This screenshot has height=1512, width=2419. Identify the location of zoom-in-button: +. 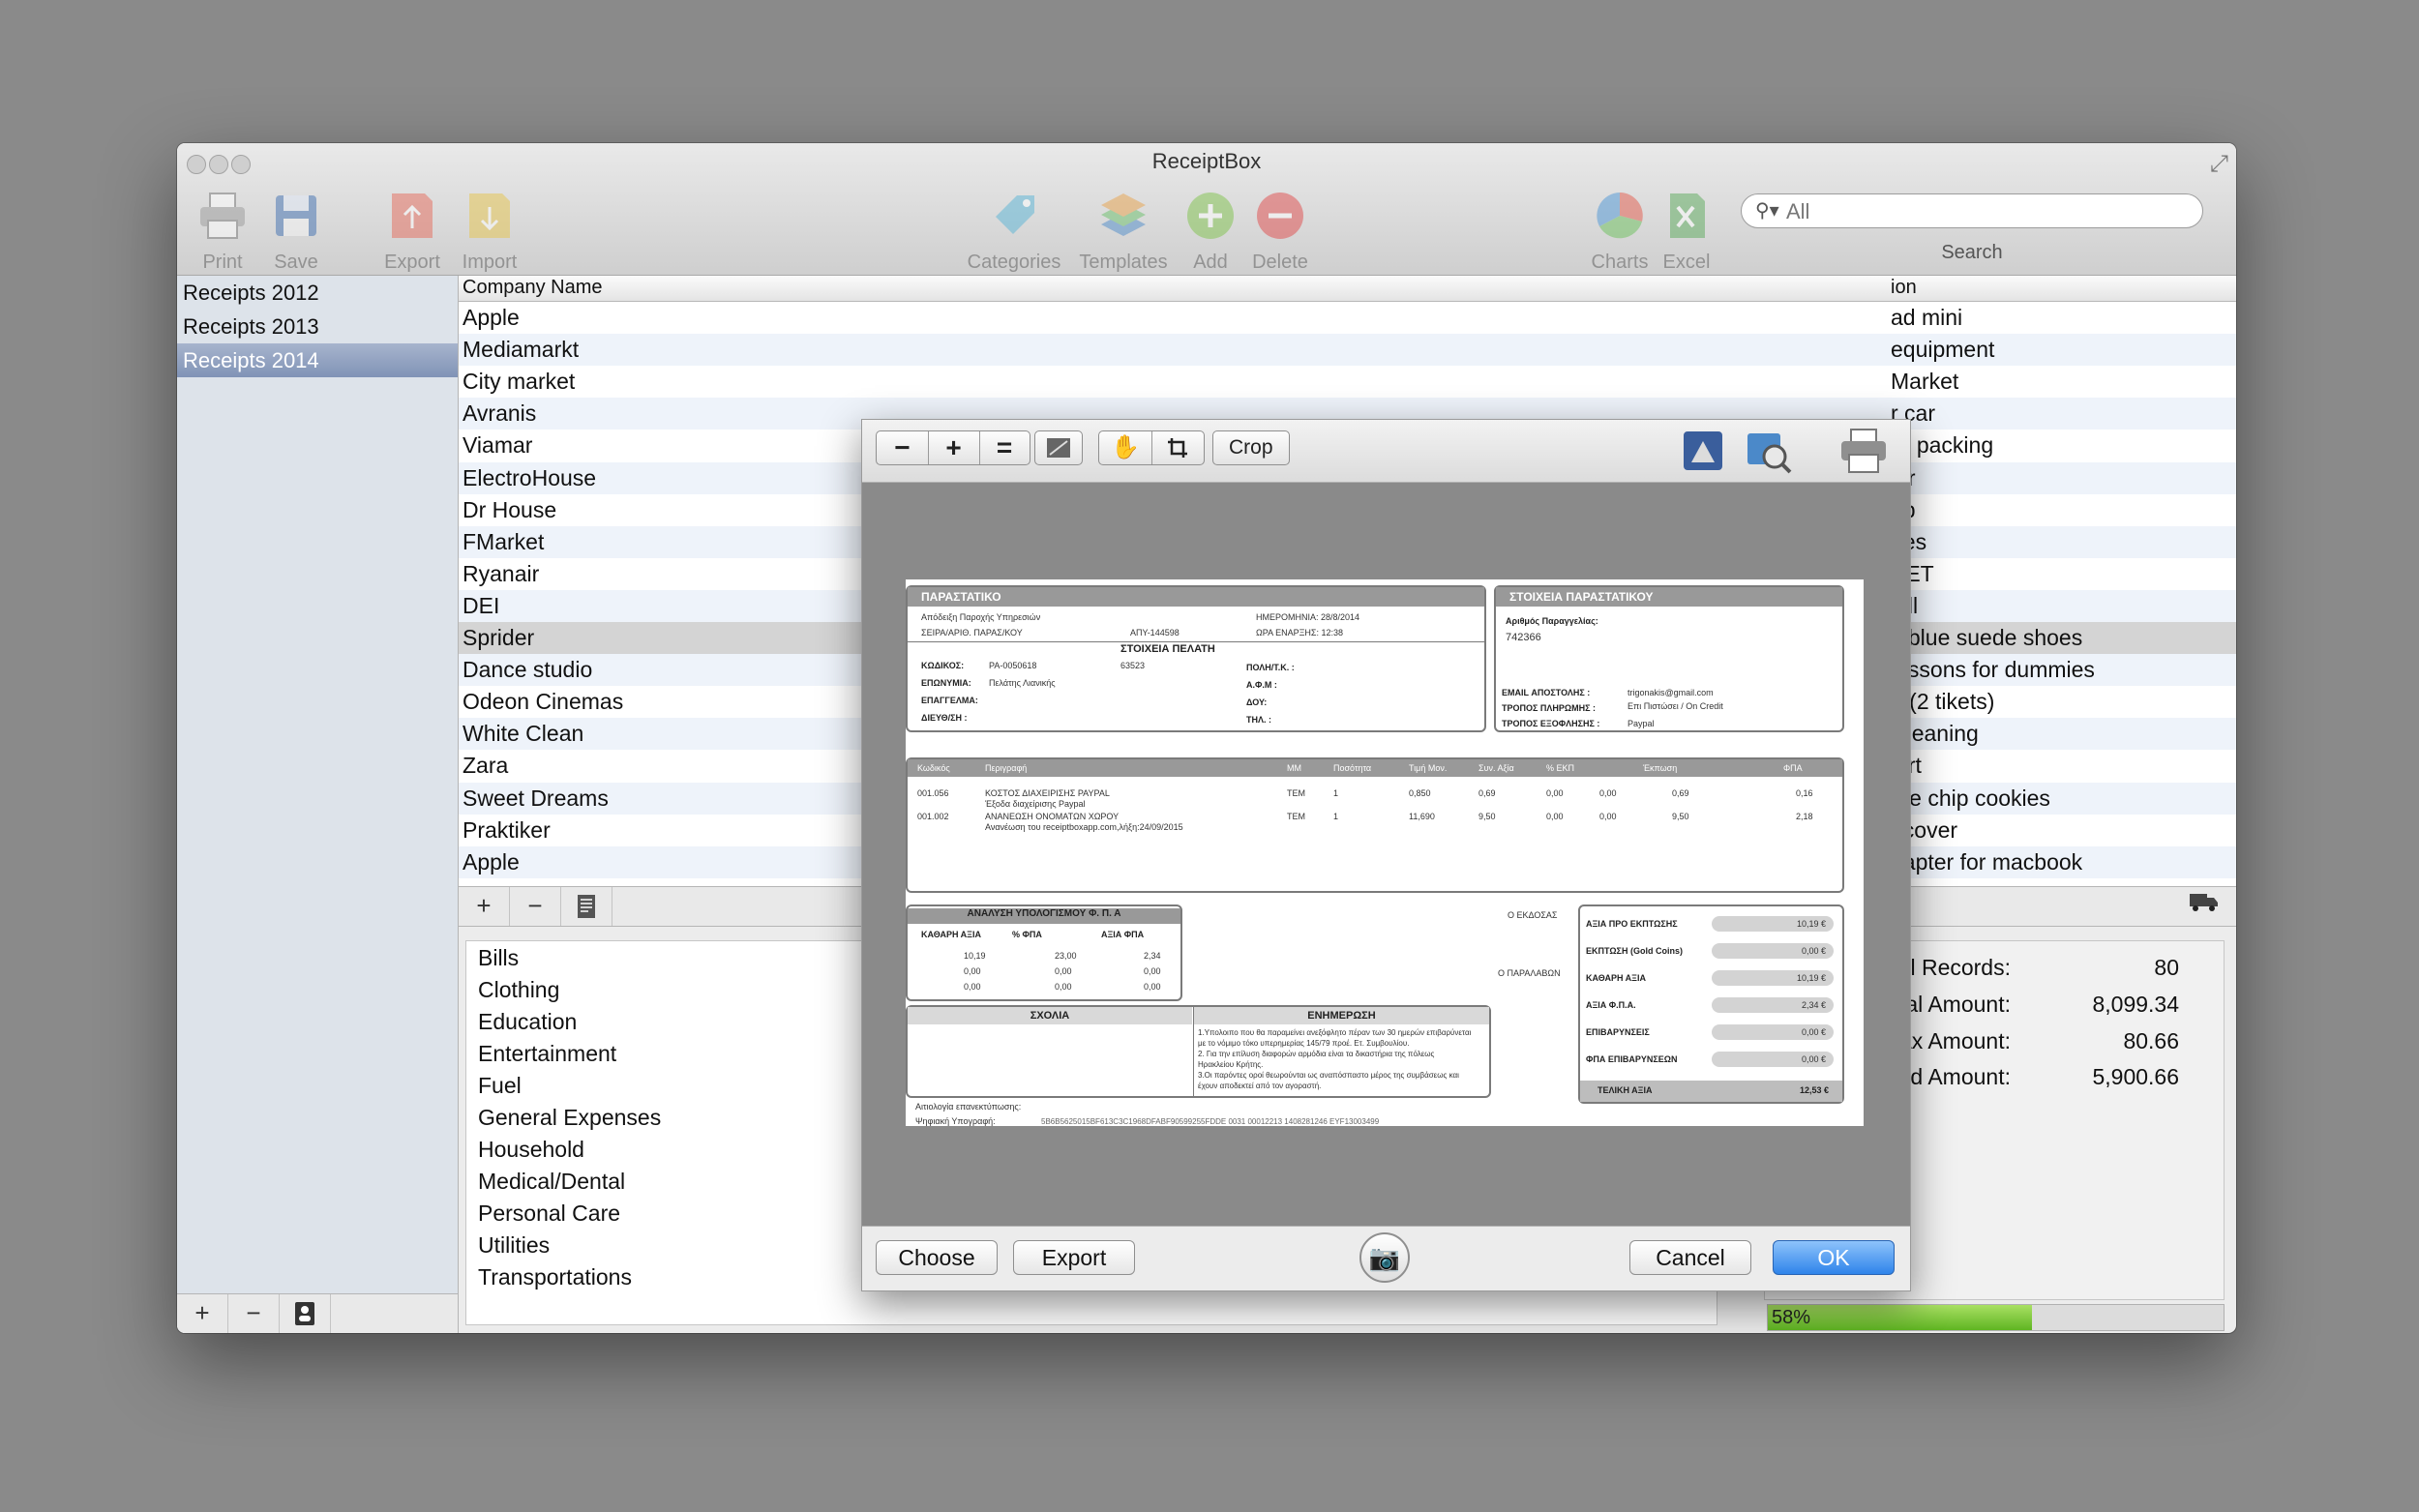
(954, 448).